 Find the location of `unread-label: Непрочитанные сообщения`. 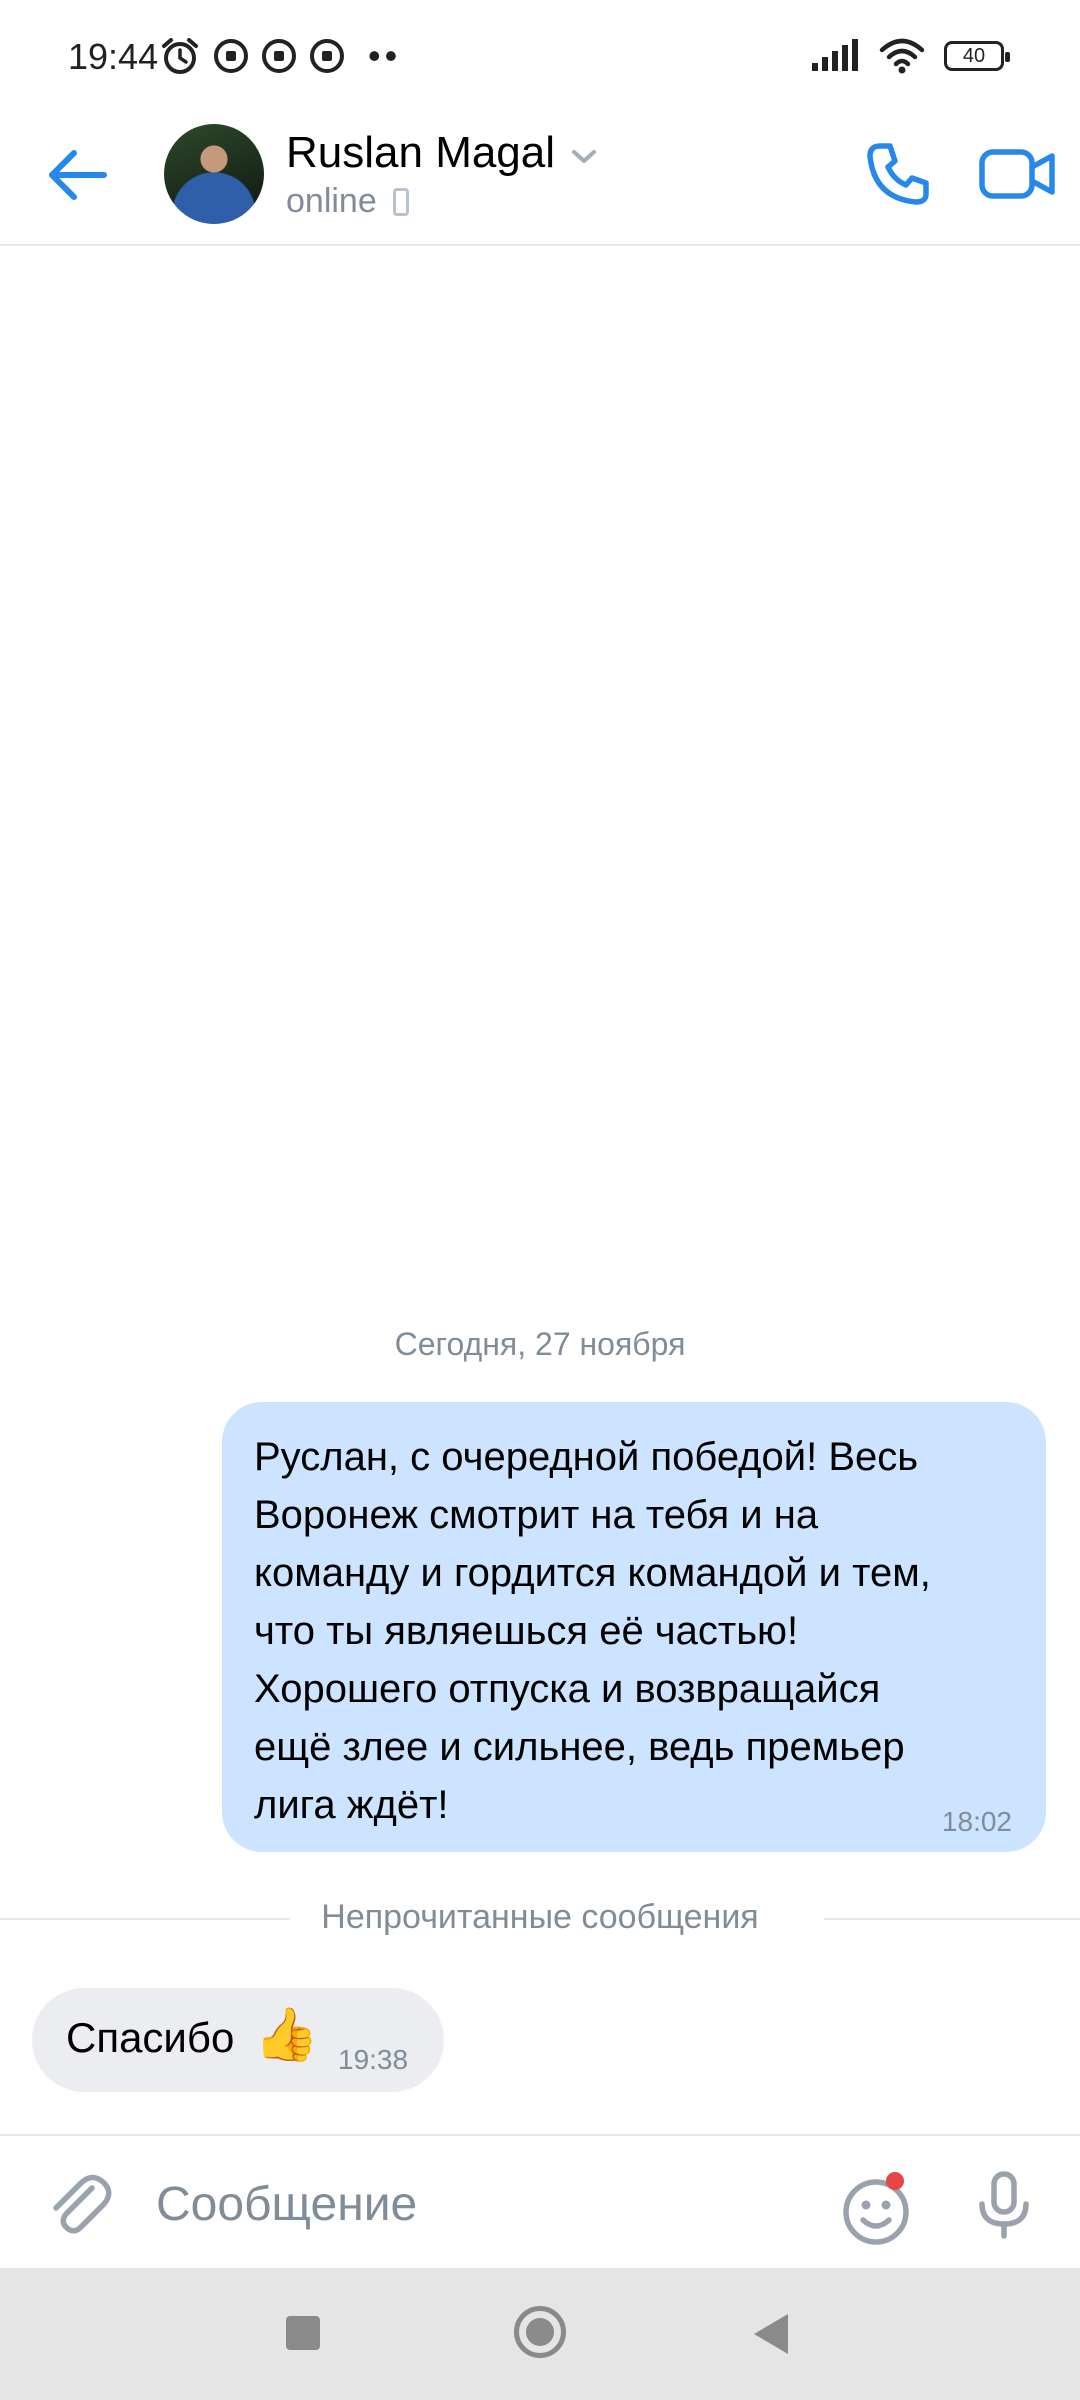

unread-label: Непрочитанные сообщения is located at coordinates (540, 1917).